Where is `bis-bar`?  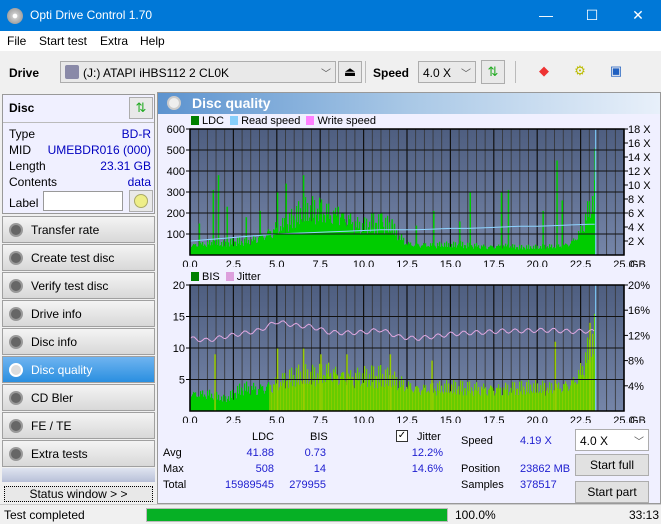 bis-bar is located at coordinates (595, 362).